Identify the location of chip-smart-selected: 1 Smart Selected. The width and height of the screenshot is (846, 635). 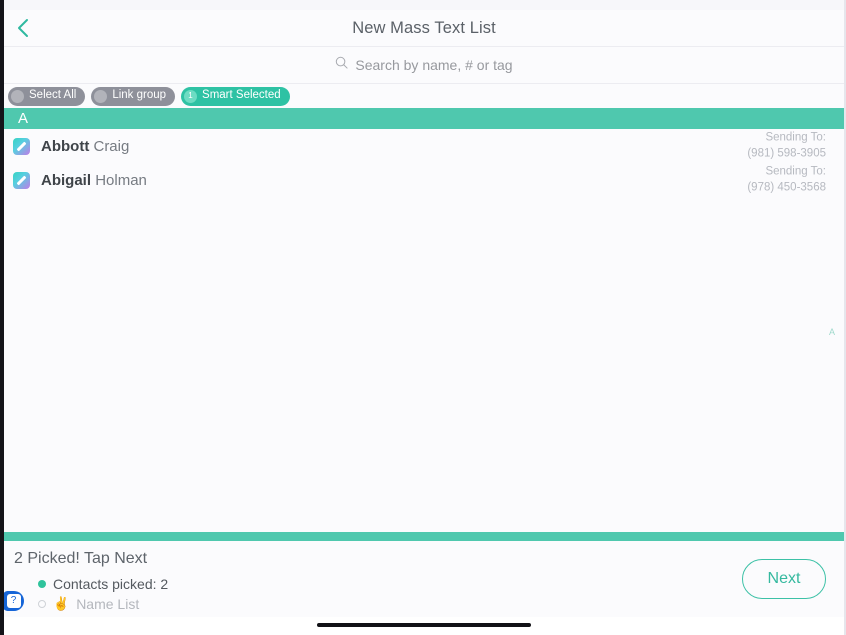
(235, 96).